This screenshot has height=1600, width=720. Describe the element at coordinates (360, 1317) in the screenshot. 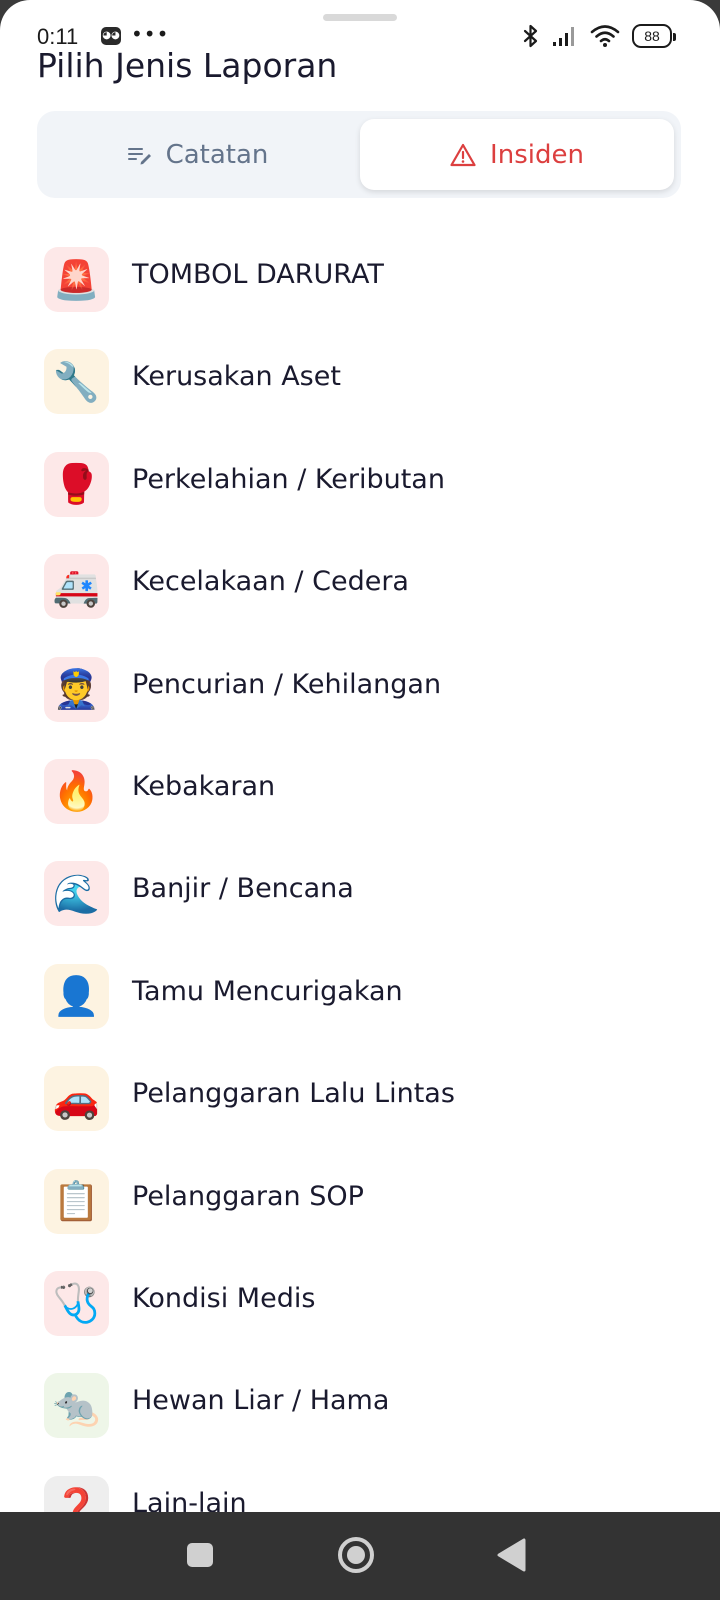

I see `list-item-kondisi-medis: 🩺 Kondisi Medis` at that location.